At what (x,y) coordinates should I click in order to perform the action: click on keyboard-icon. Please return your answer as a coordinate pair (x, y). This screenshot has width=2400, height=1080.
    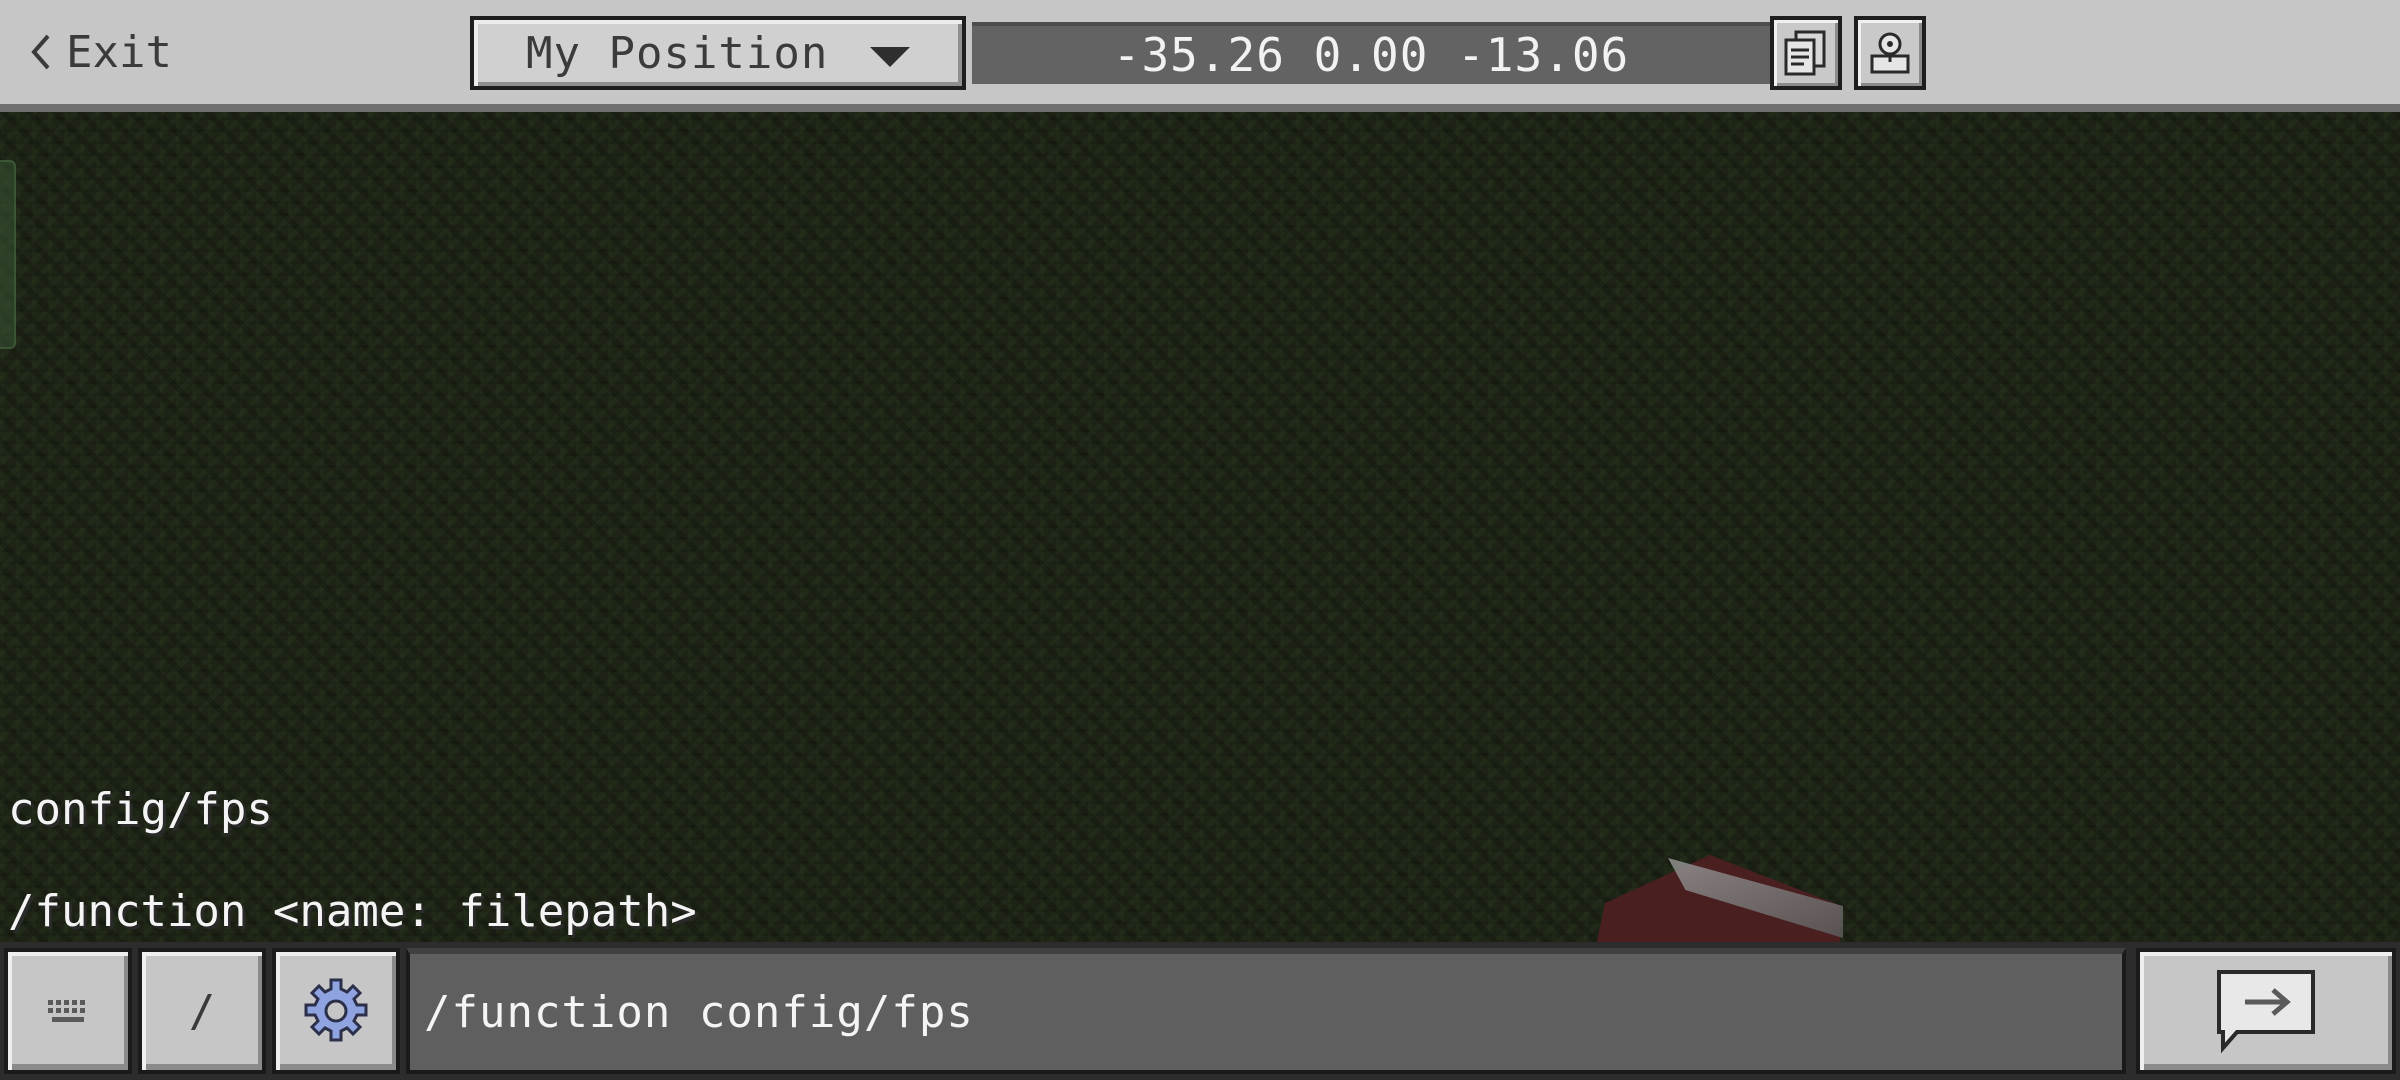
    Looking at the image, I should click on (66, 1011).